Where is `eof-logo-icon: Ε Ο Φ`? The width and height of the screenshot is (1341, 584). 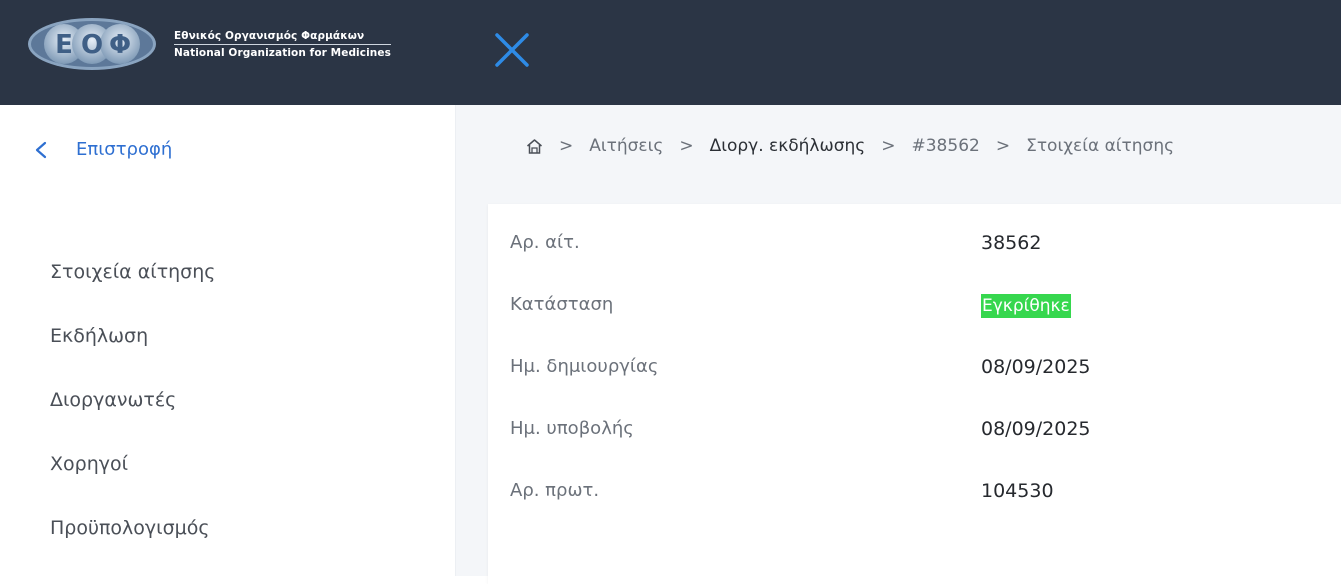
eof-logo-icon: Ε Ο Φ is located at coordinates (92, 44).